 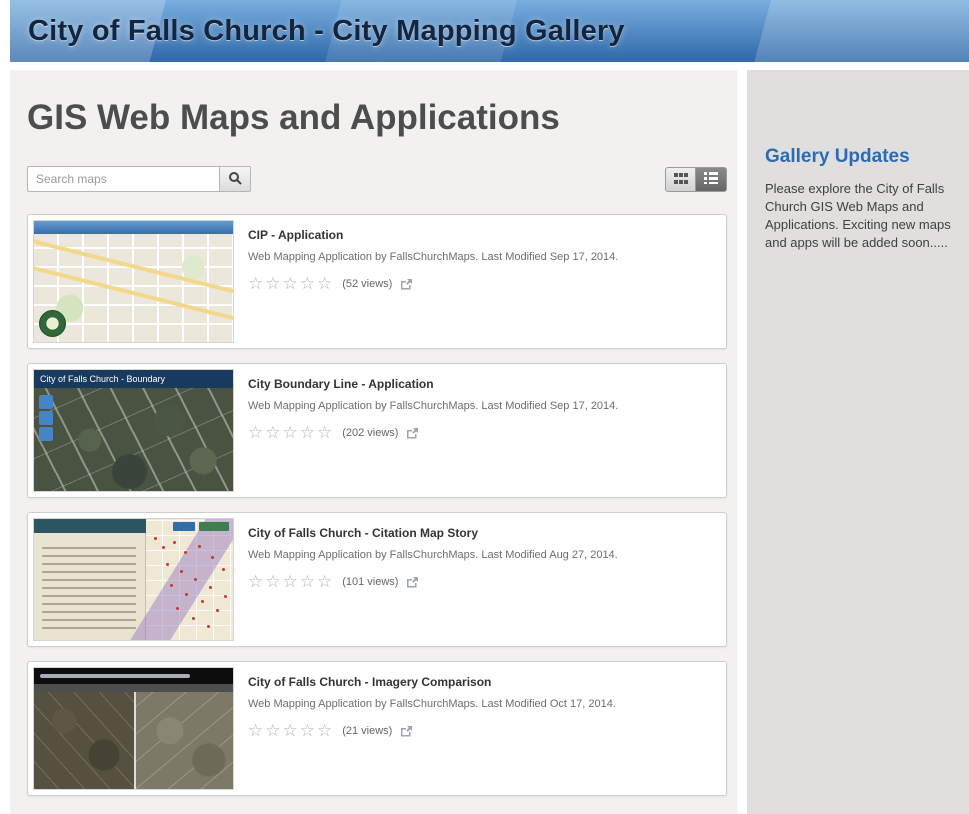 What do you see at coordinates (46, 402) in the screenshot?
I see `zoom-controls-art` at bounding box center [46, 402].